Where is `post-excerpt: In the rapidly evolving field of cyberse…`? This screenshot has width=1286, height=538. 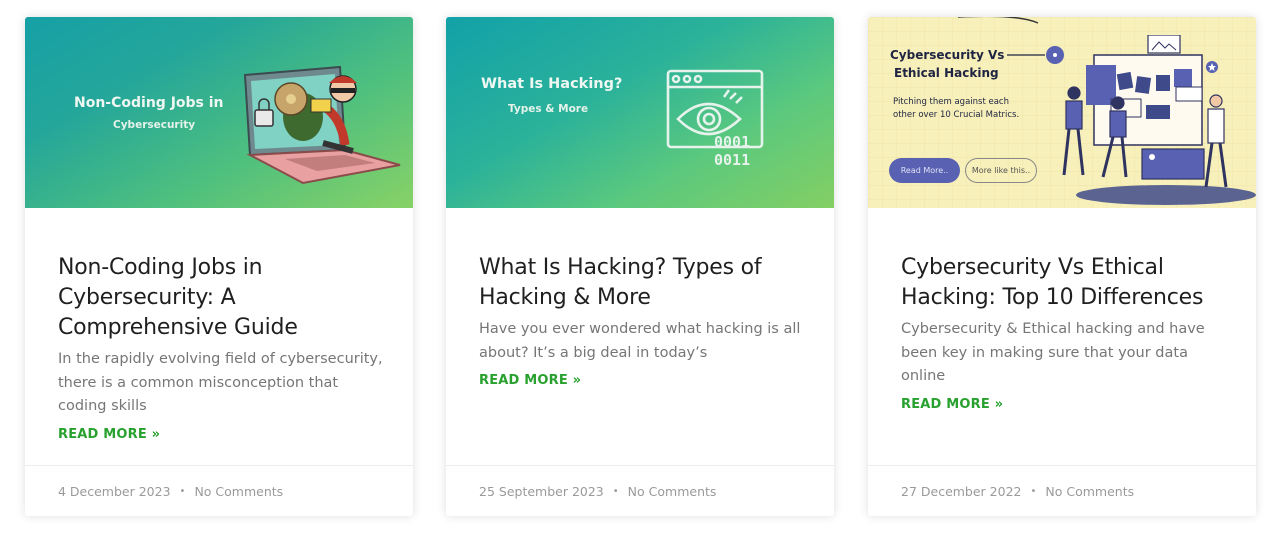
post-excerpt: In the rapidly evolving field of cyberse… is located at coordinates (220, 382).